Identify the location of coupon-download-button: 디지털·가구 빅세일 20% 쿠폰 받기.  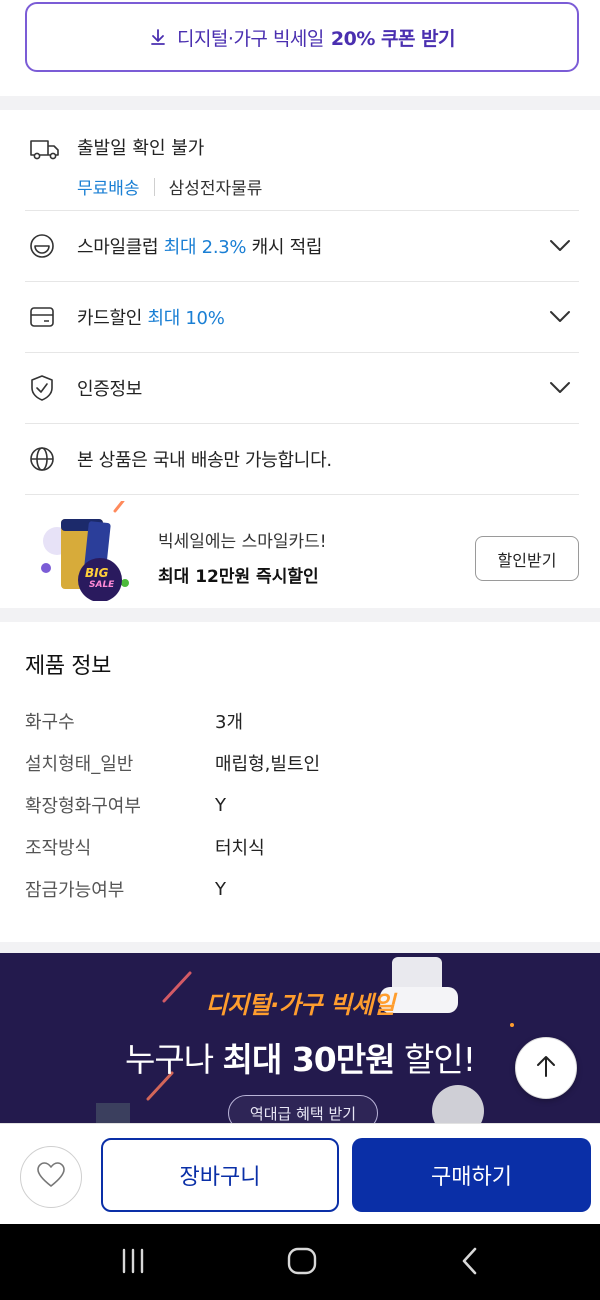
(302, 37).